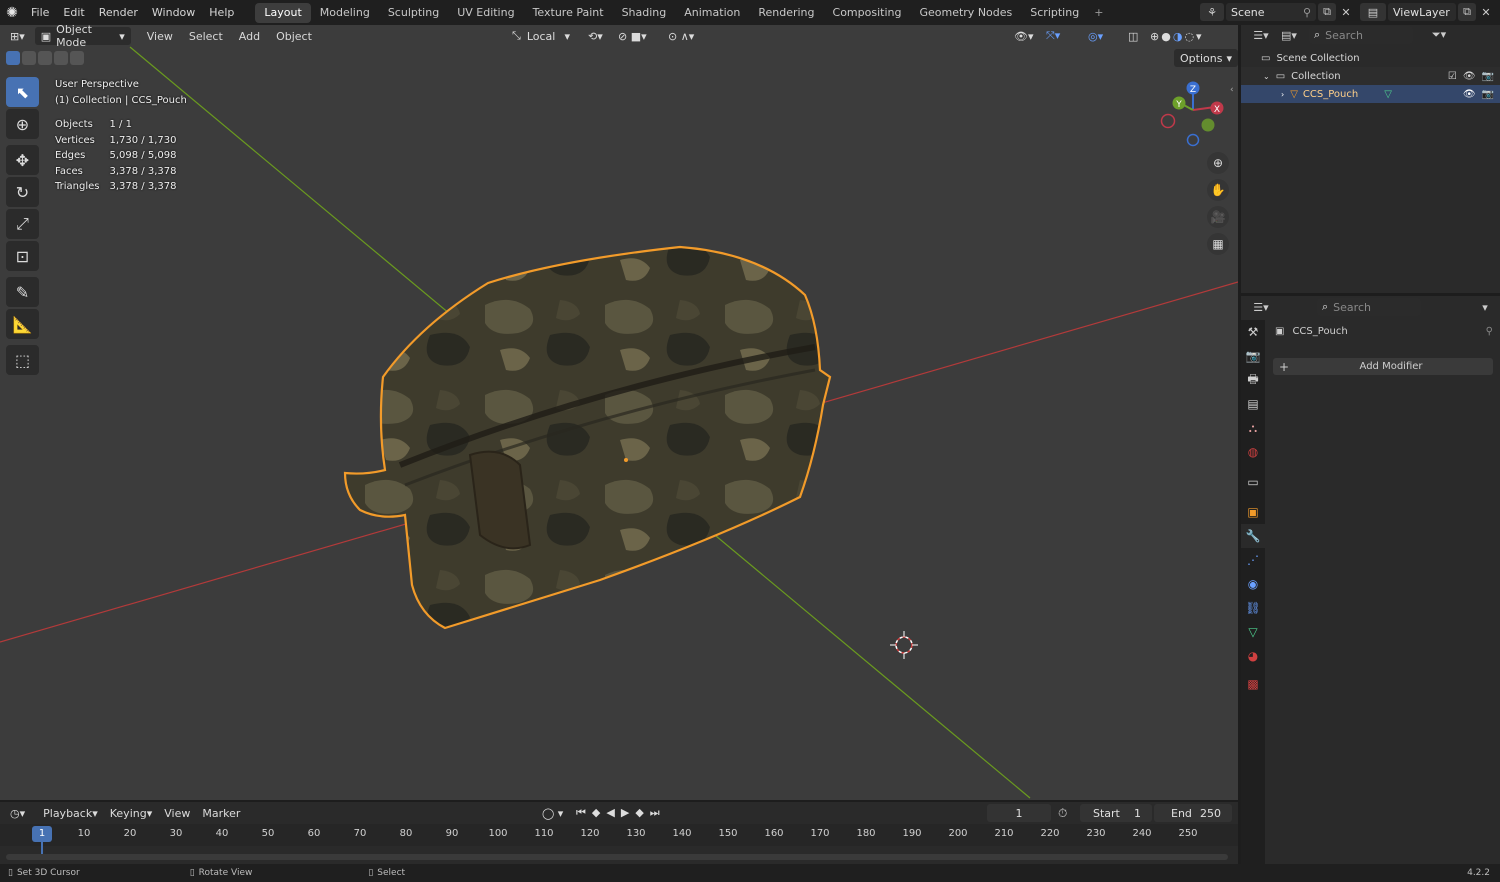 The height and width of the screenshot is (882, 1500). What do you see at coordinates (541, 36) in the screenshot?
I see `transform-orientation: ⤡ Local ▾` at bounding box center [541, 36].